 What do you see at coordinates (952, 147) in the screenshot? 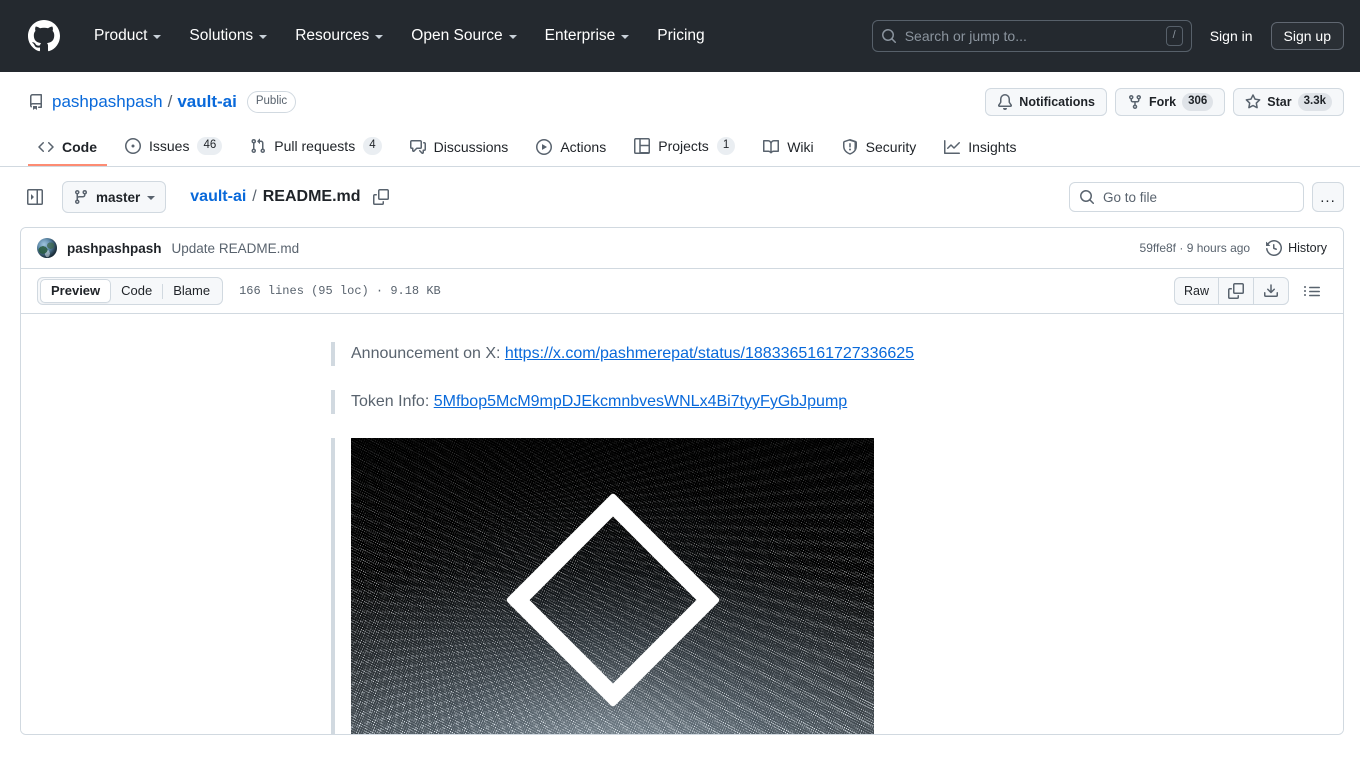
I see `graph-icon` at bounding box center [952, 147].